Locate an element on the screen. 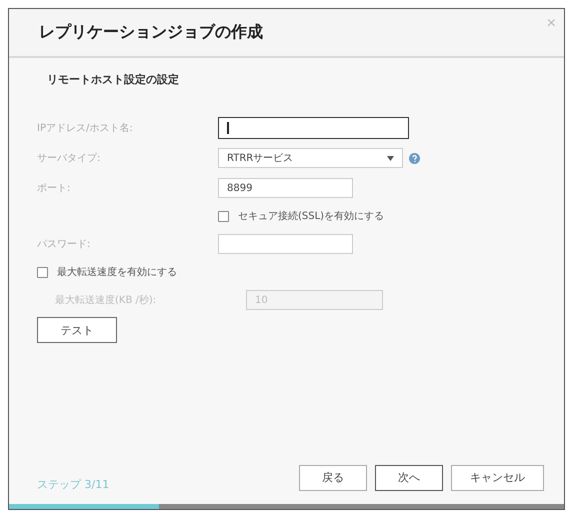  field-label: 最大転送速度(KB /秒): is located at coordinates (106, 300).